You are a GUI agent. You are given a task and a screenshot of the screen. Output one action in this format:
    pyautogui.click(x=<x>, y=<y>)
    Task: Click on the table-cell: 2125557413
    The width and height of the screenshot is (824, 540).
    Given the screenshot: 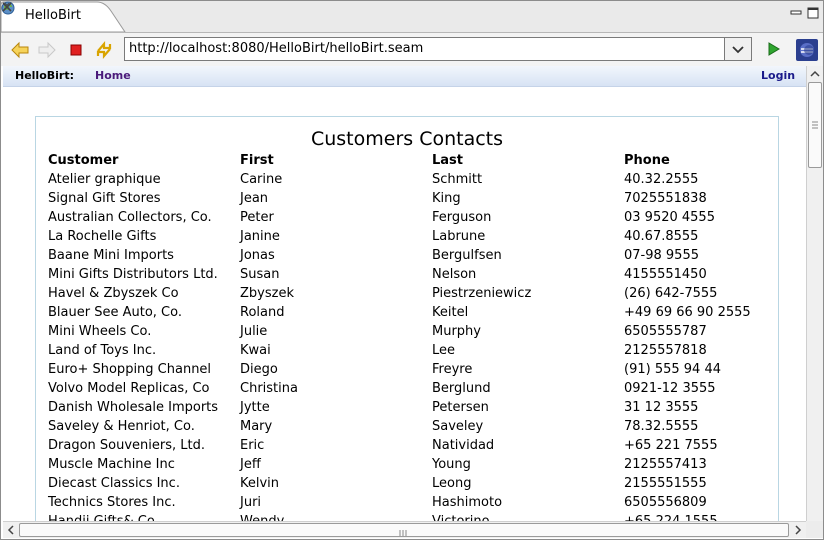 What is the action you would take?
    pyautogui.click(x=665, y=464)
    